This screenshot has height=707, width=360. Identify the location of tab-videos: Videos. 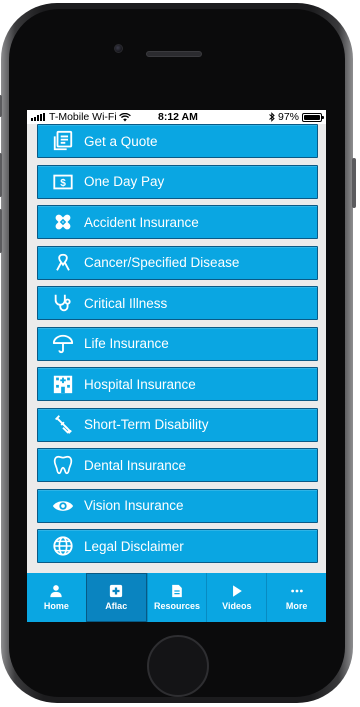
(236, 597).